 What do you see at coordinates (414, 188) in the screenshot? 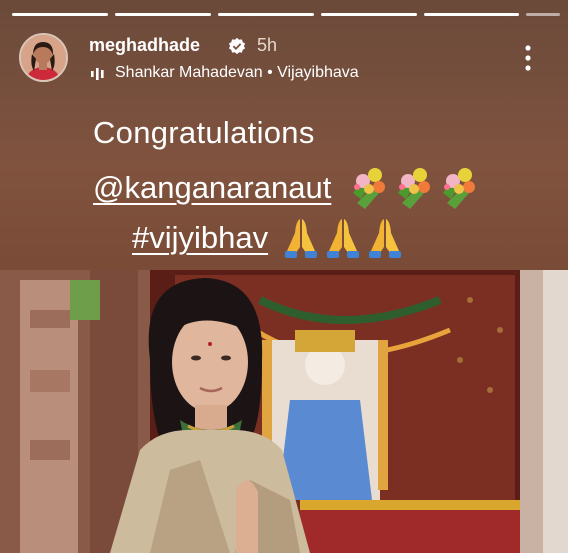
I see `bouquet-emoji-icon` at bounding box center [414, 188].